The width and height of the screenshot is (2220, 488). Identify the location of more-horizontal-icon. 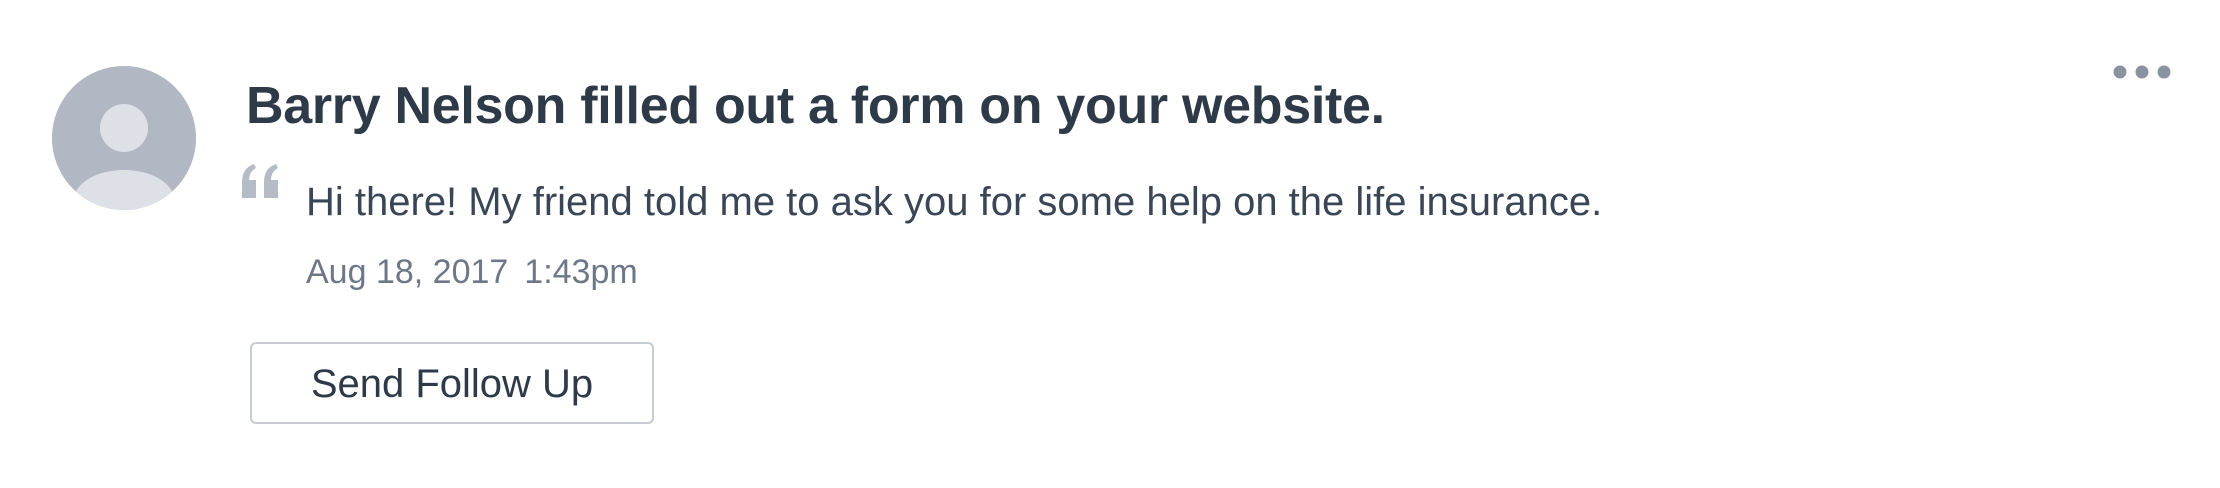
(2142, 72).